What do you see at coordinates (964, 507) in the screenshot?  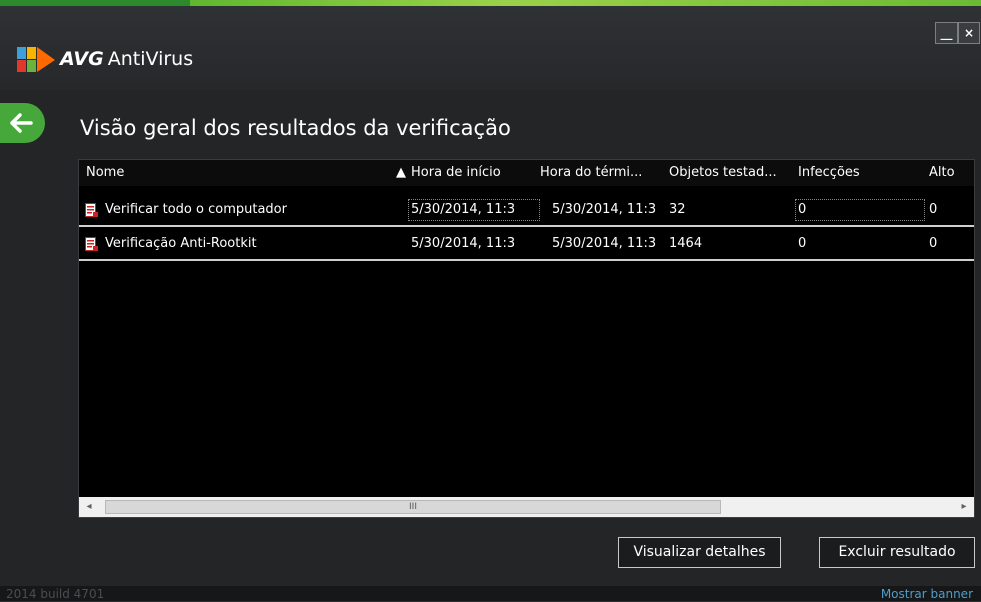 I see `scroll-right-button: ▸` at bounding box center [964, 507].